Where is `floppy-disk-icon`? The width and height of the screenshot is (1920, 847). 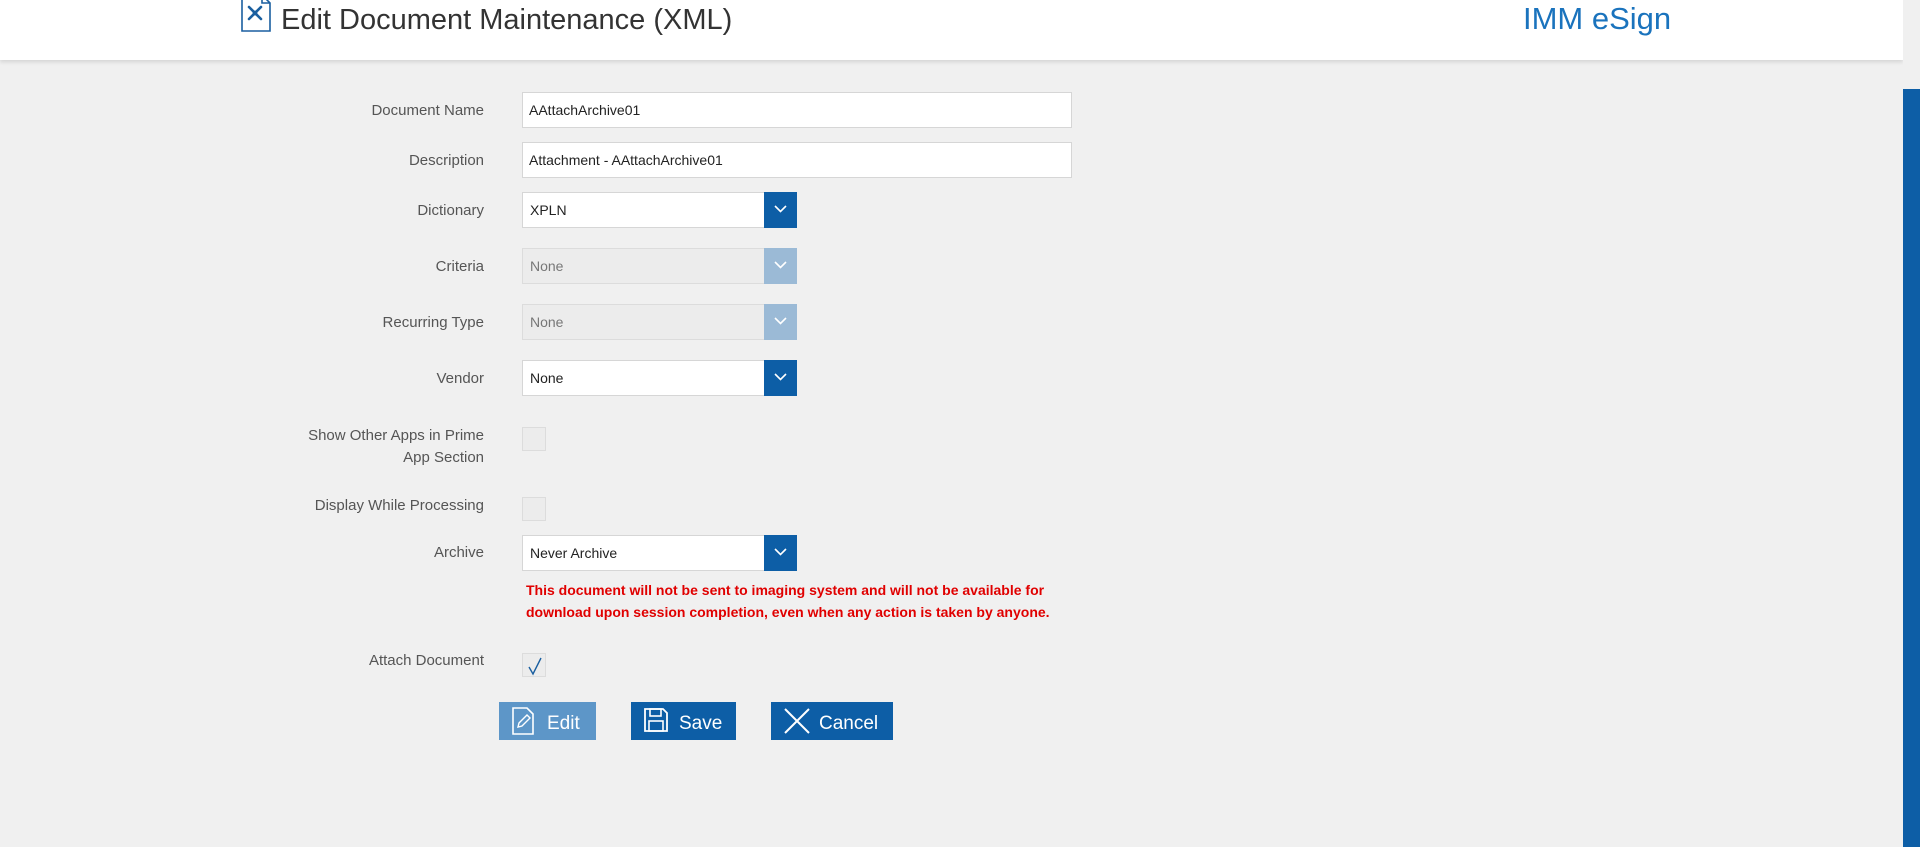
floppy-disk-icon is located at coordinates (656, 720).